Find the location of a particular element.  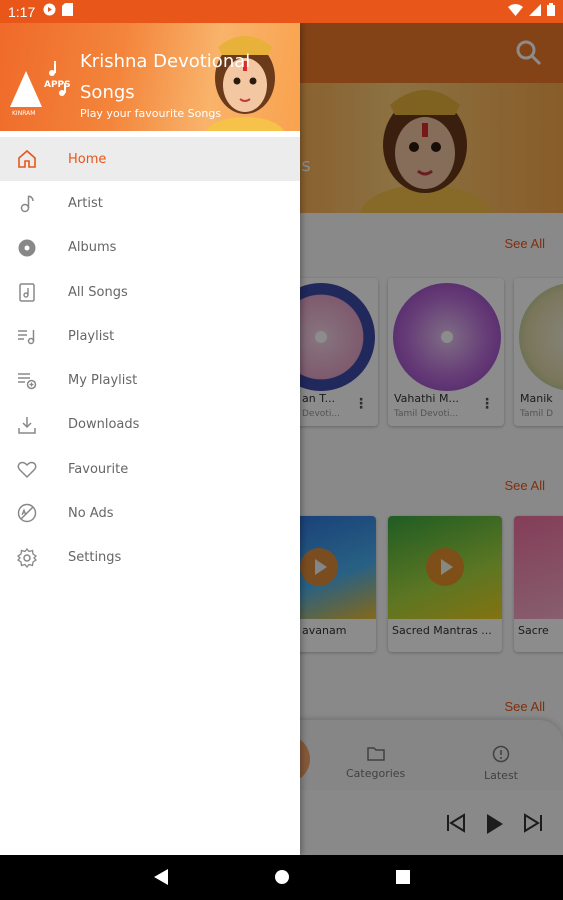

system-navigation-bar is located at coordinates (281, 877).